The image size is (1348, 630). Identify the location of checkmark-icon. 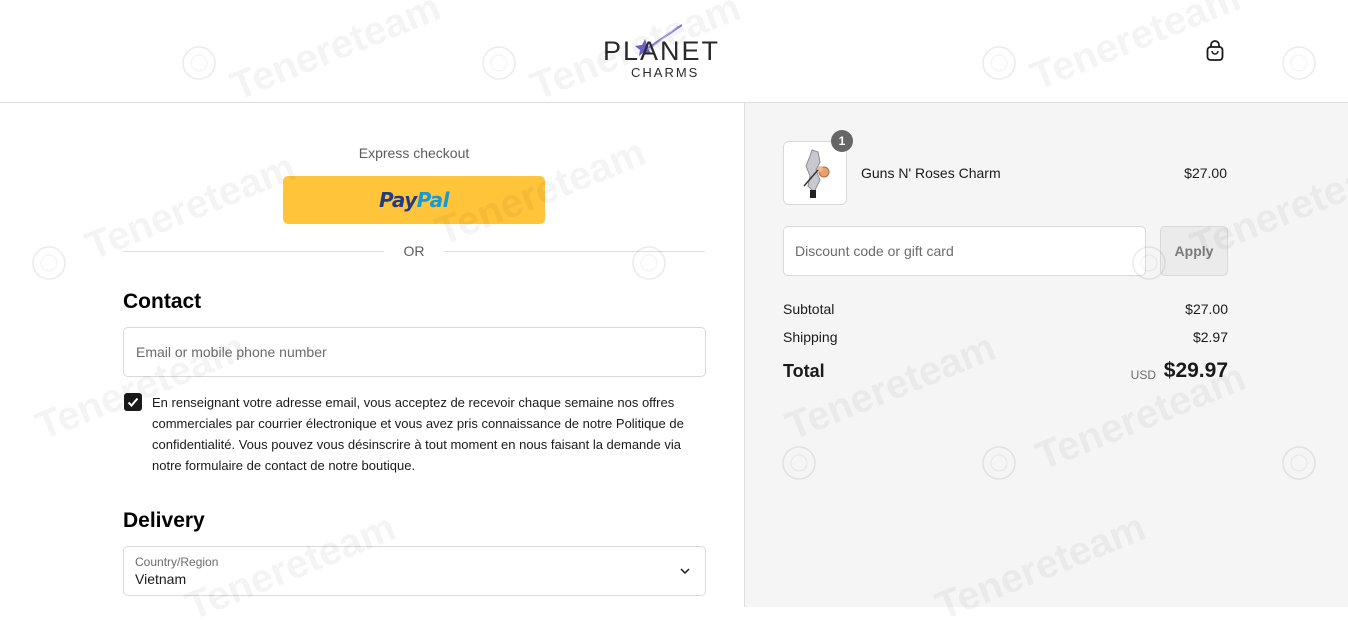
(133, 402).